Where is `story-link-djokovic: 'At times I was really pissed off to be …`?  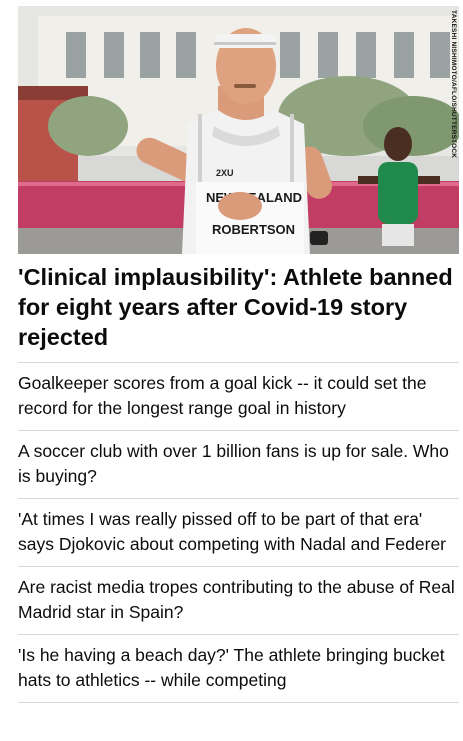 story-link-djokovic: 'At times I was really pissed off to be … is located at coordinates (238, 532).